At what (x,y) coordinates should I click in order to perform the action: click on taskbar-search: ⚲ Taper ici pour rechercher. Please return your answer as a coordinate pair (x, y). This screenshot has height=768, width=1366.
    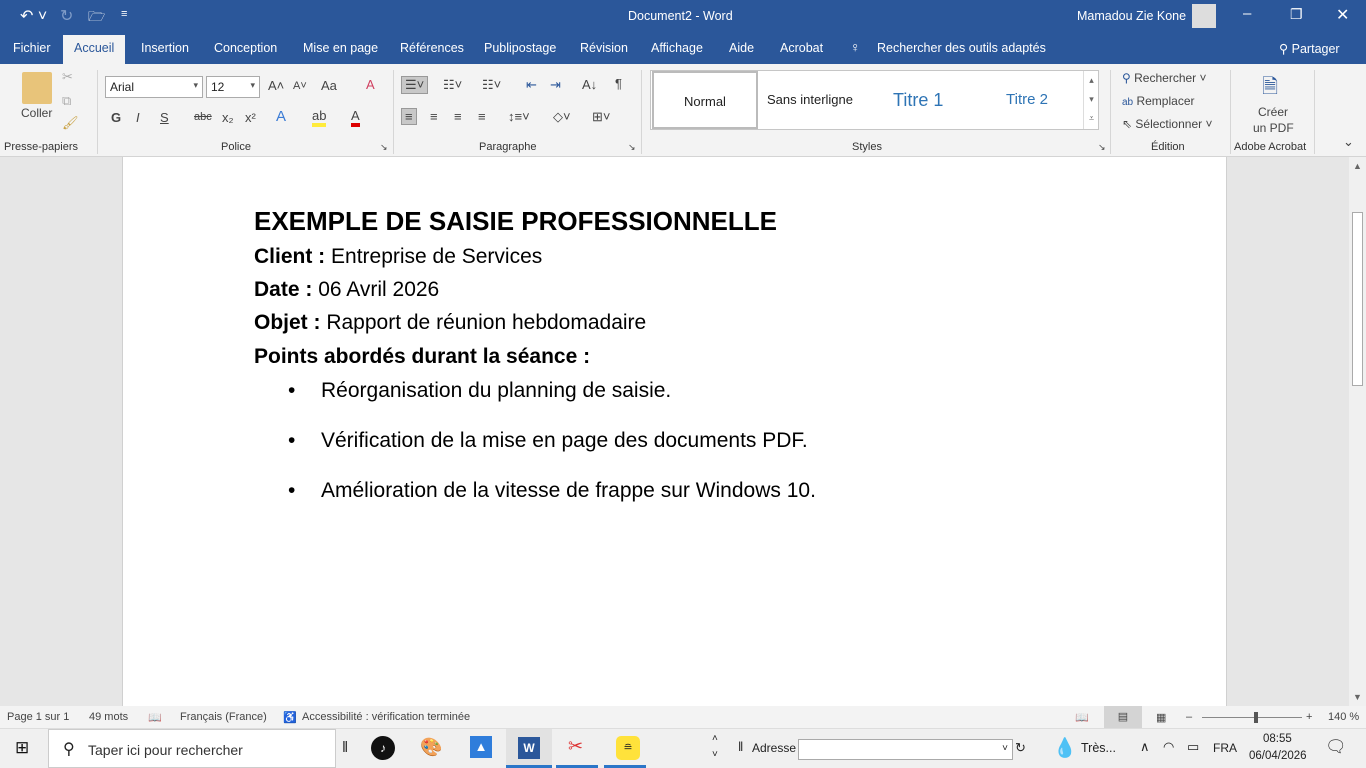
    Looking at the image, I should click on (192, 748).